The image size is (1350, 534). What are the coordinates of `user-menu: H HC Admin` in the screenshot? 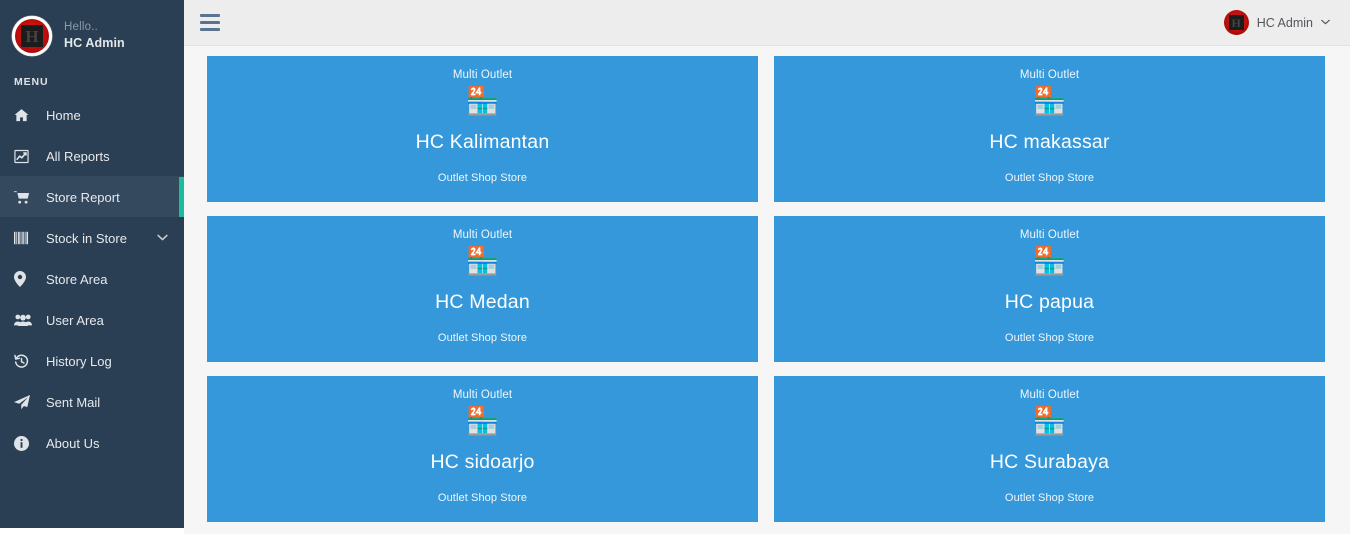 It's located at (1277, 22).